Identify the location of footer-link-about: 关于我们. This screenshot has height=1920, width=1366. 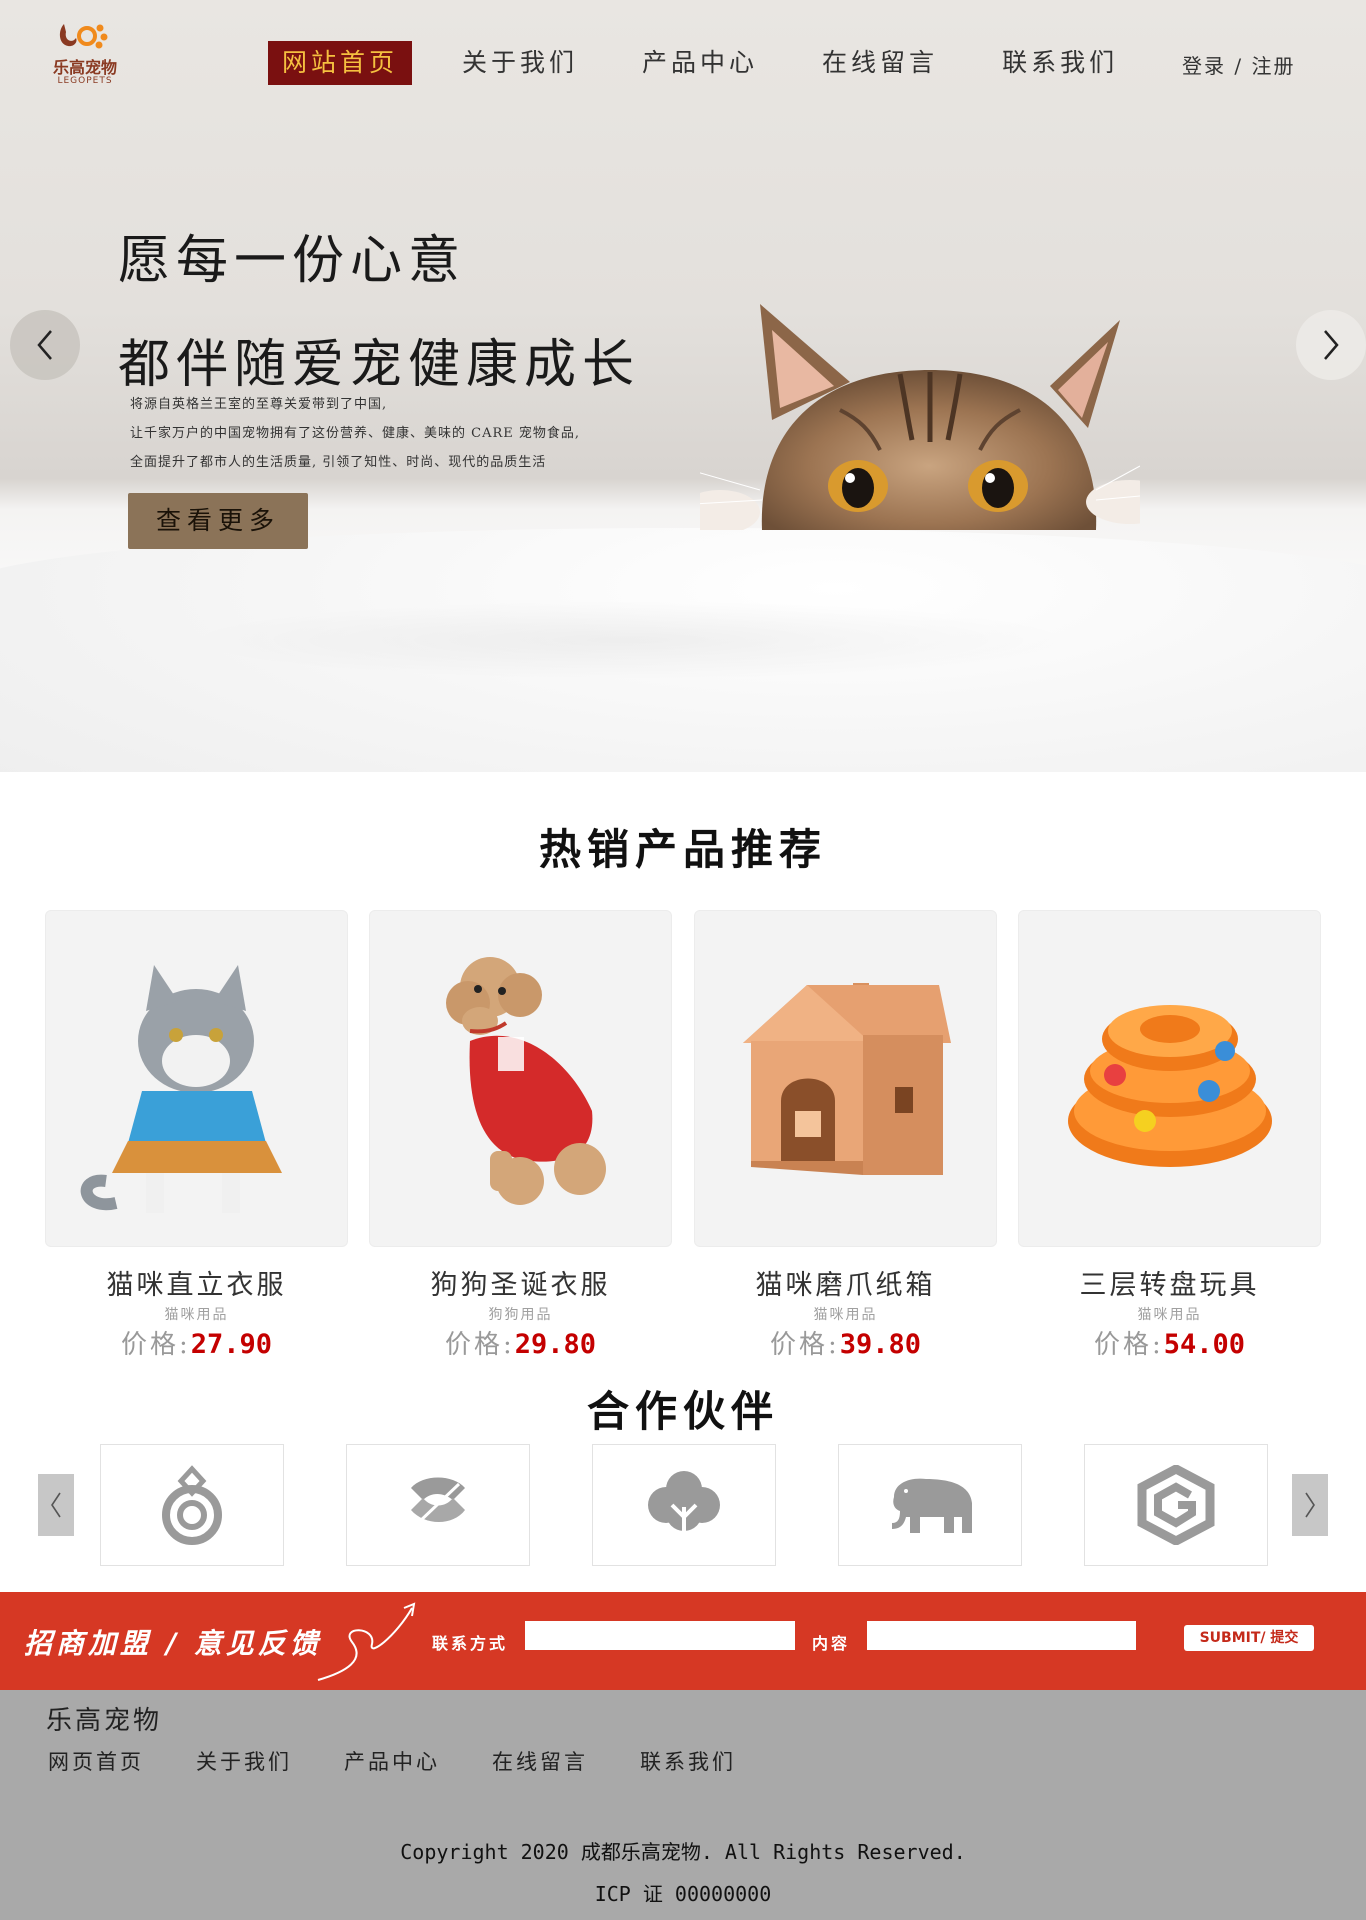
(244, 1761).